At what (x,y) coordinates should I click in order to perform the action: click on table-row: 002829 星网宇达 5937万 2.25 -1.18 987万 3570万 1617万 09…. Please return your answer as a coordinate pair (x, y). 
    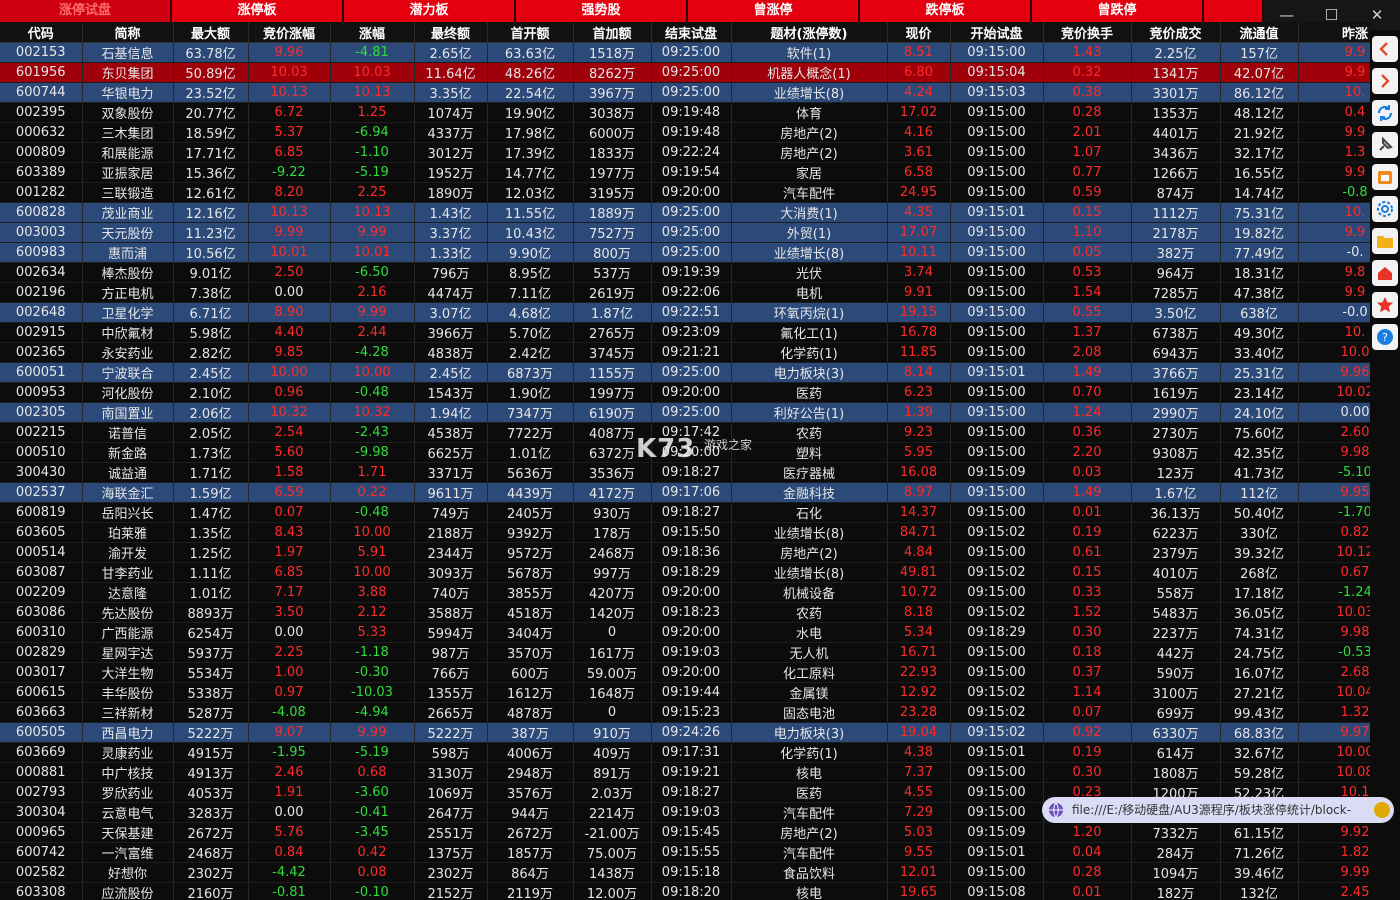
    Looking at the image, I should click on (685, 652).